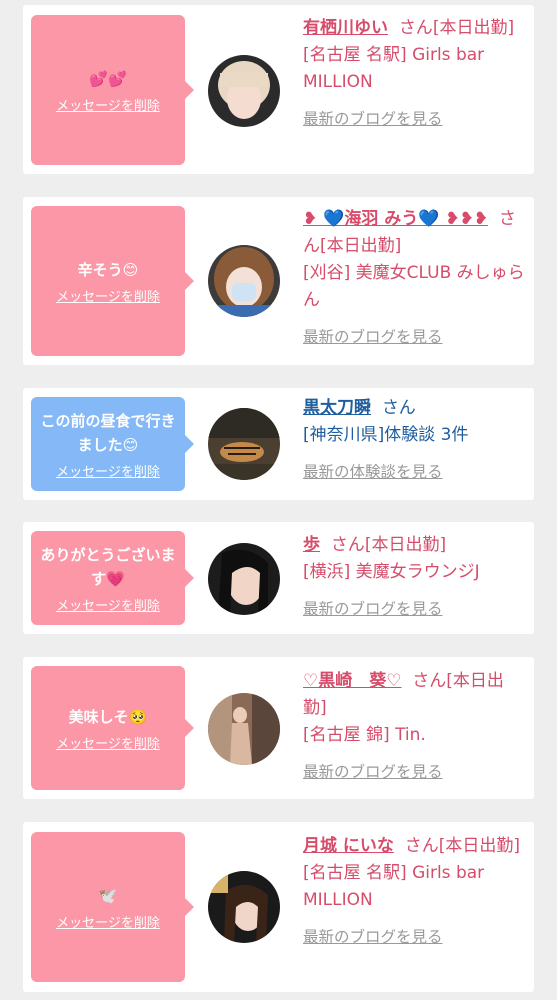 The width and height of the screenshot is (557, 1000). Describe the element at coordinates (414, 286) in the screenshot. I see `shop-name: [刈谷] 美魔女CLUB みしゅらん` at that location.